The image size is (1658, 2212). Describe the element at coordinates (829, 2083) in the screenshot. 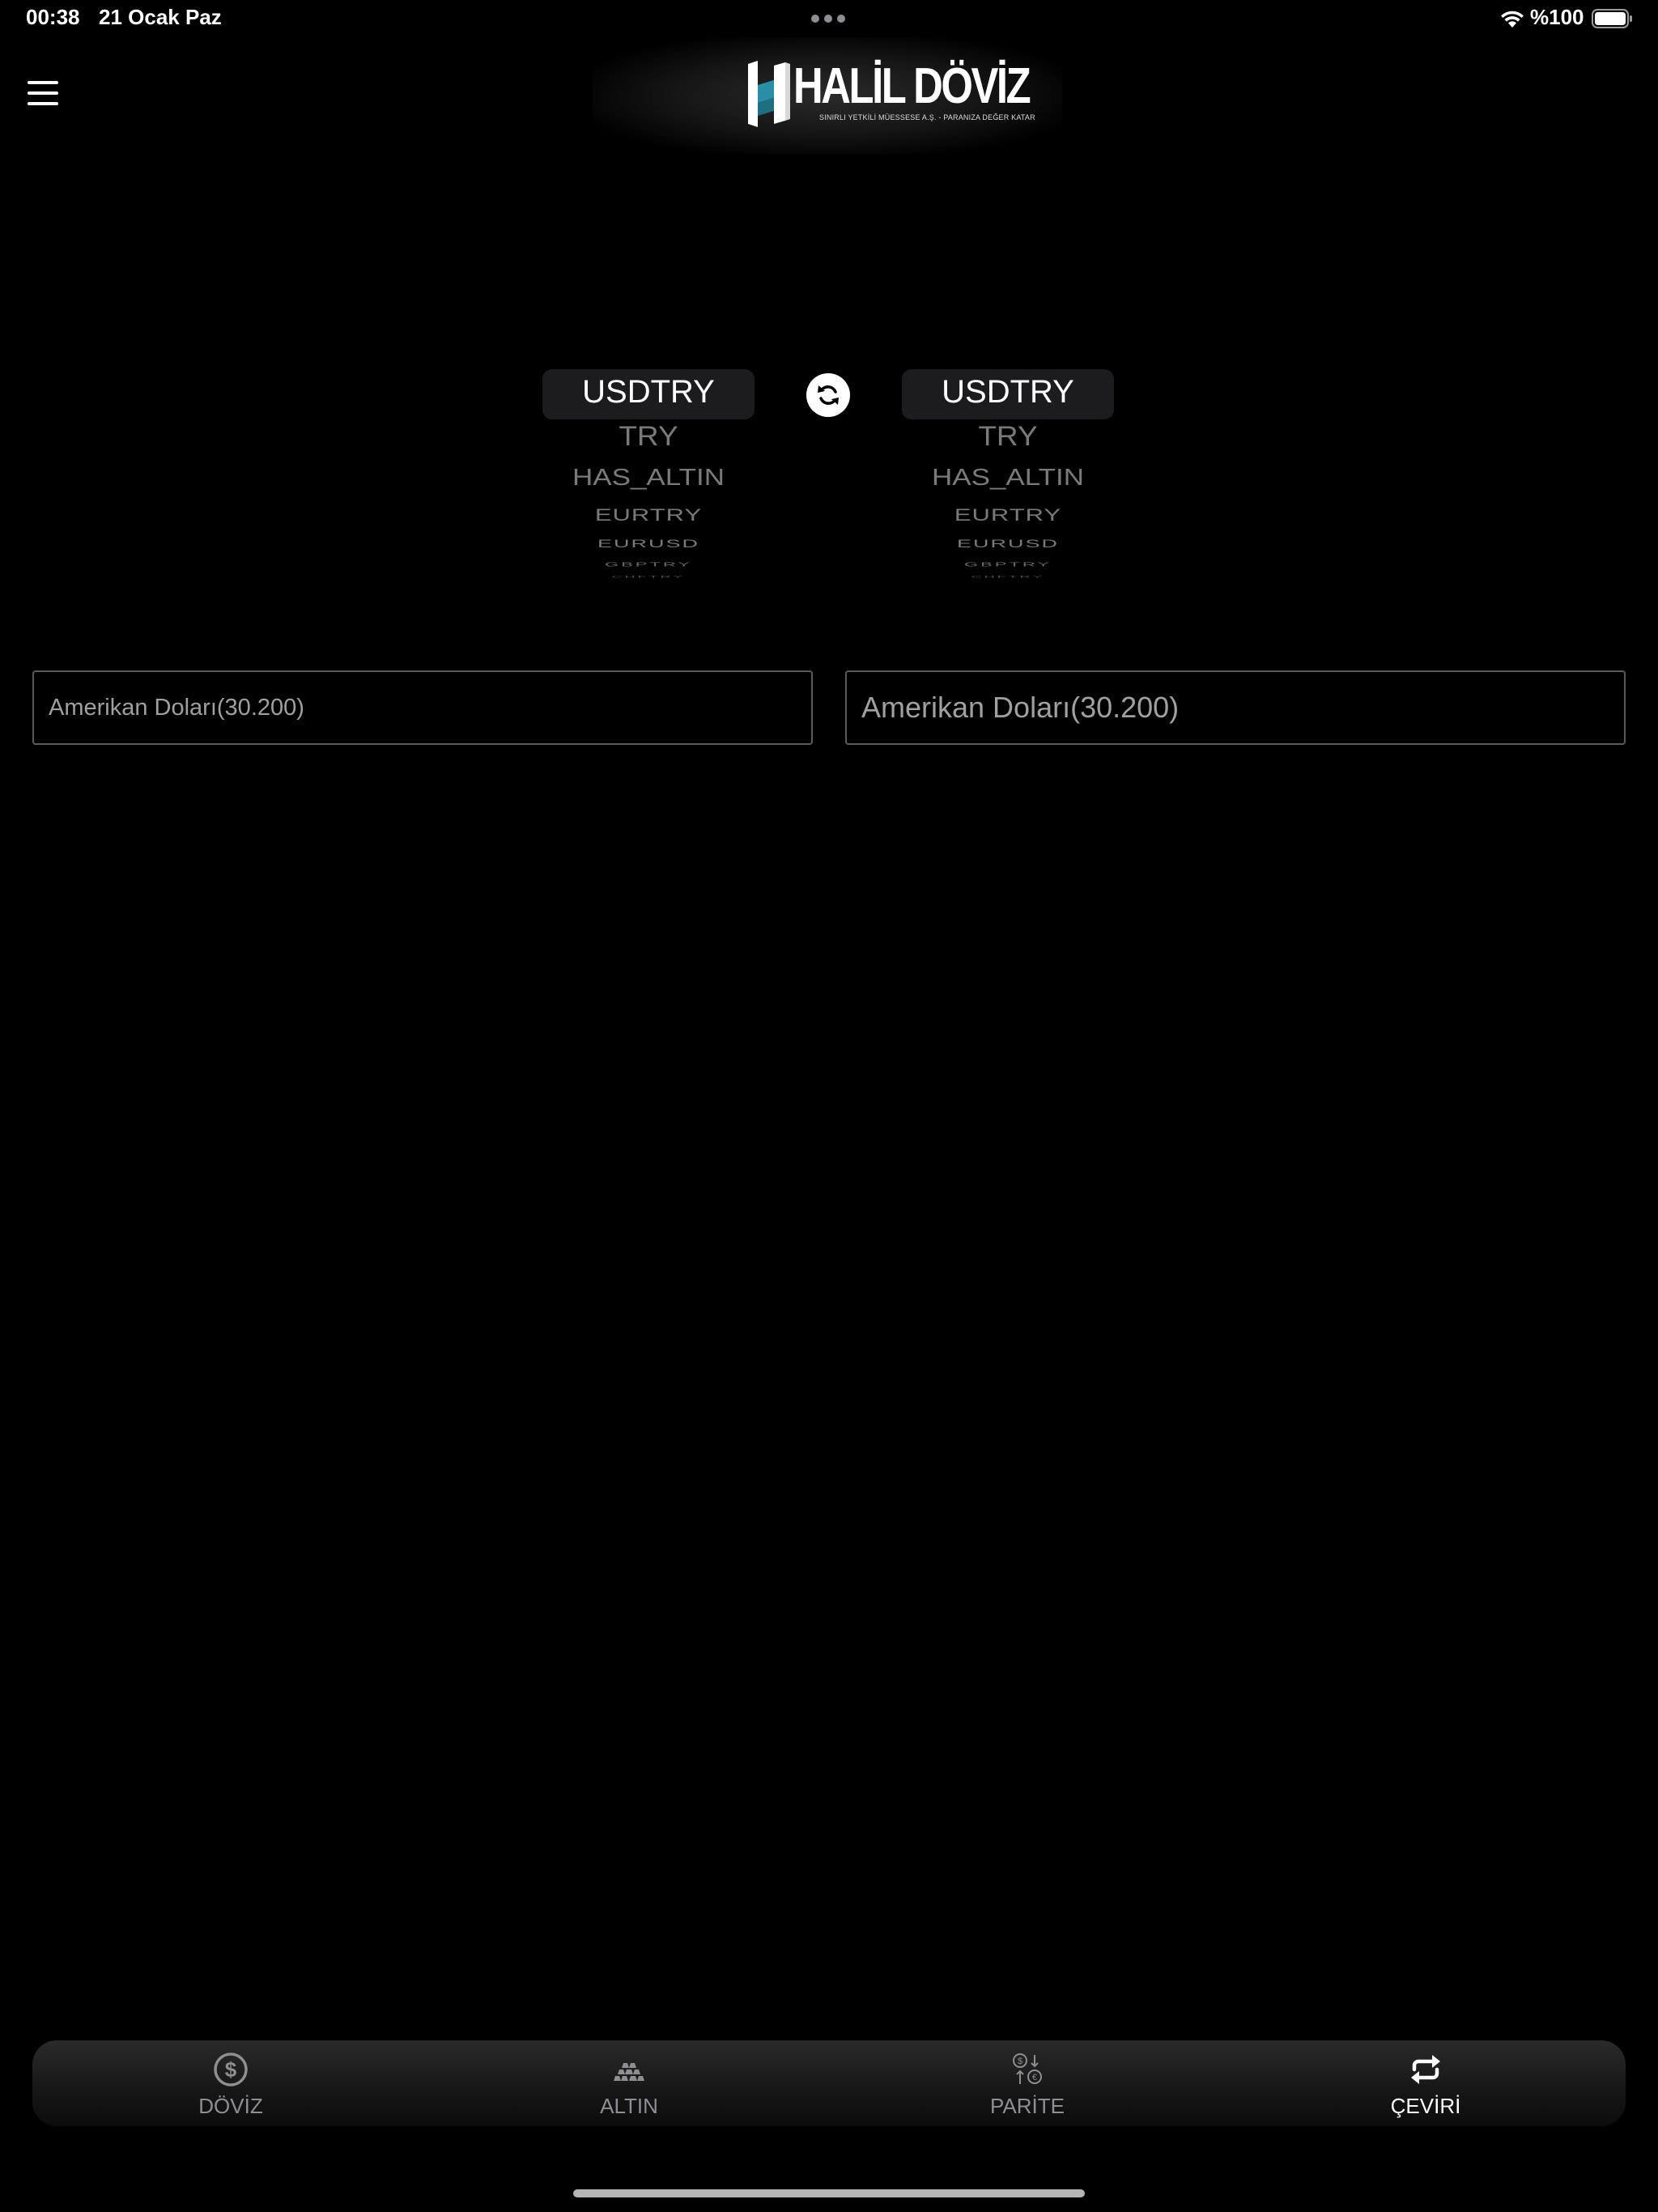

I see `bottom-tab-bar: $ DÖVİZ ALTIN $ € PARİTE ÇEVİRİ` at that location.